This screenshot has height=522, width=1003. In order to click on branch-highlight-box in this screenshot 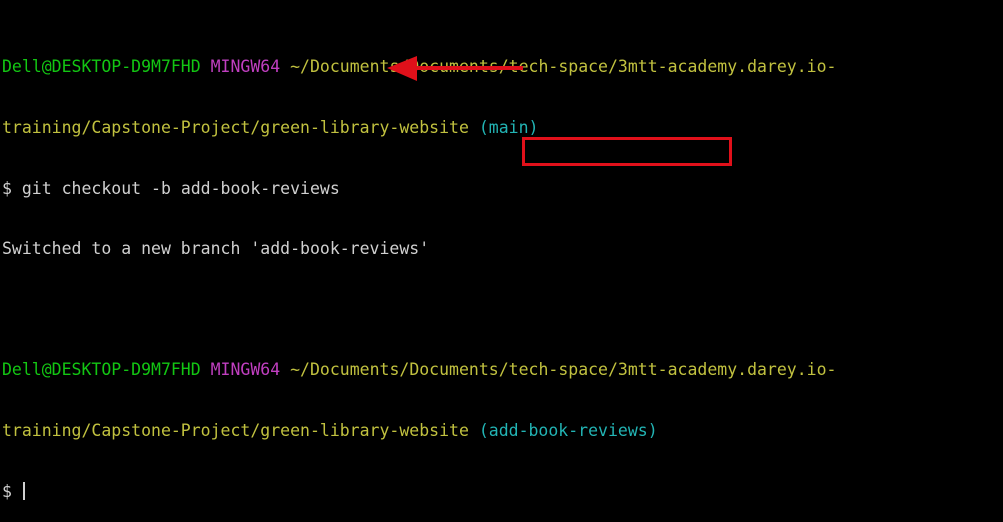, I will do `click(627, 151)`.